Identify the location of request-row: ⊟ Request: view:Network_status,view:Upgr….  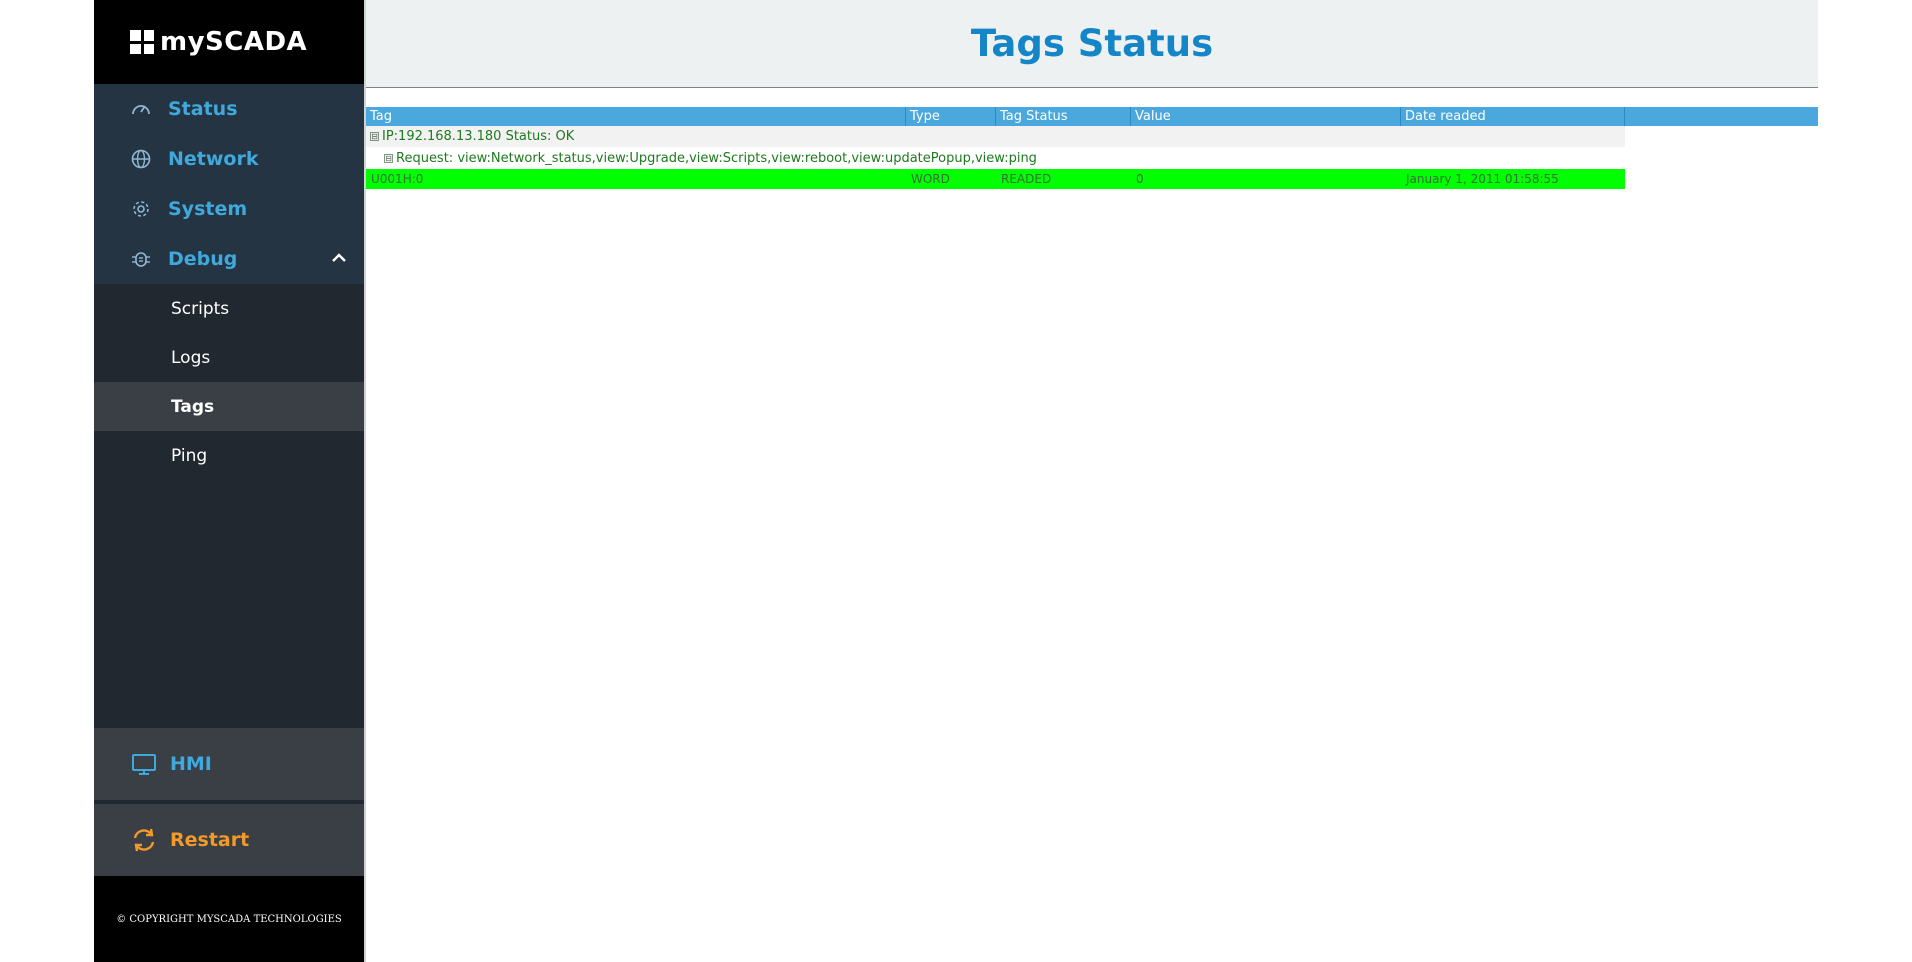
(995, 158).